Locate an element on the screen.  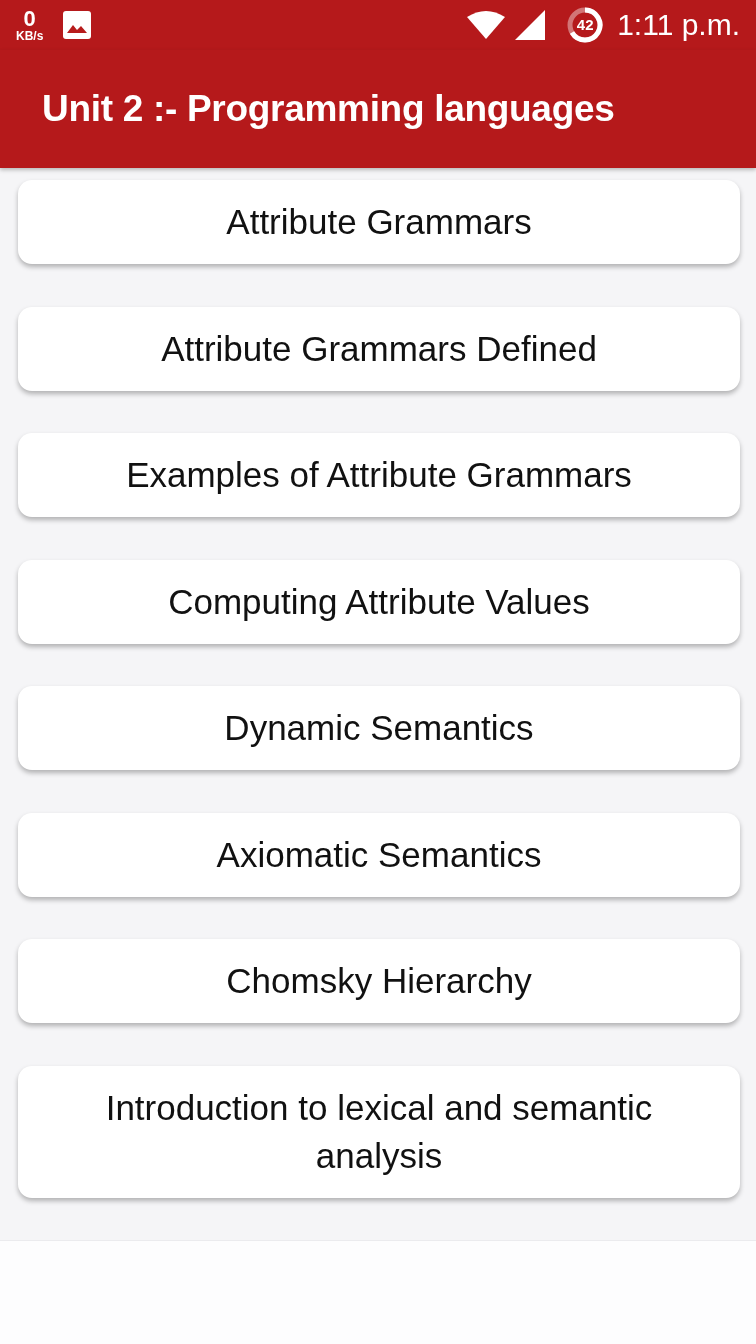
topic-button: Attribute Grammars is located at coordinates (379, 222).